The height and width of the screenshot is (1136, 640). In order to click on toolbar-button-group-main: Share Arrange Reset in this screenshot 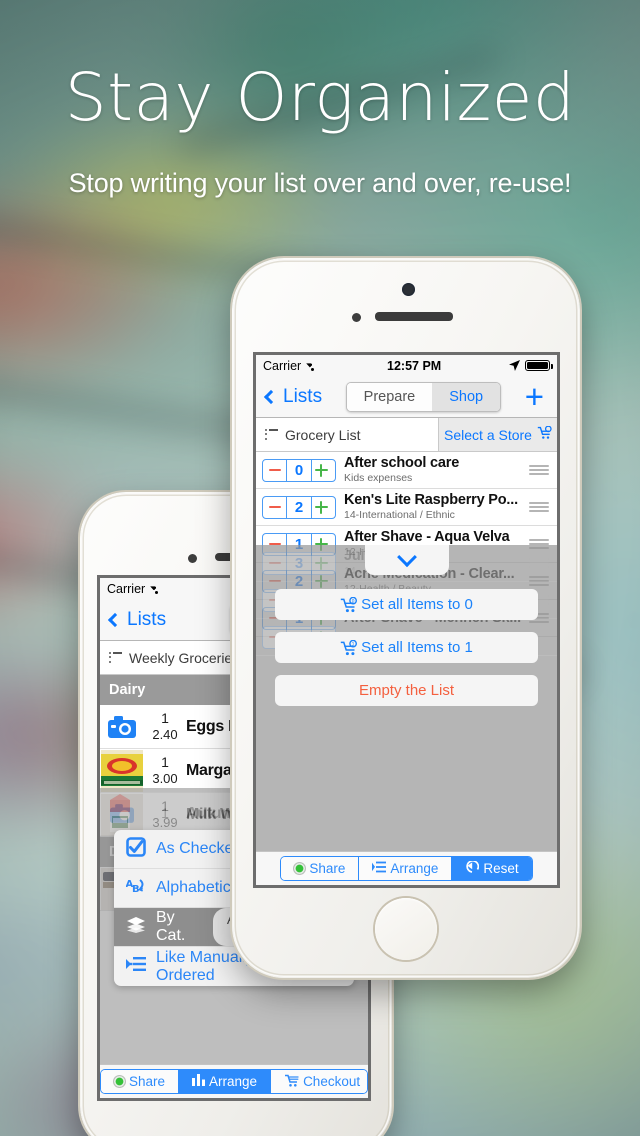, I will do `click(406, 868)`.